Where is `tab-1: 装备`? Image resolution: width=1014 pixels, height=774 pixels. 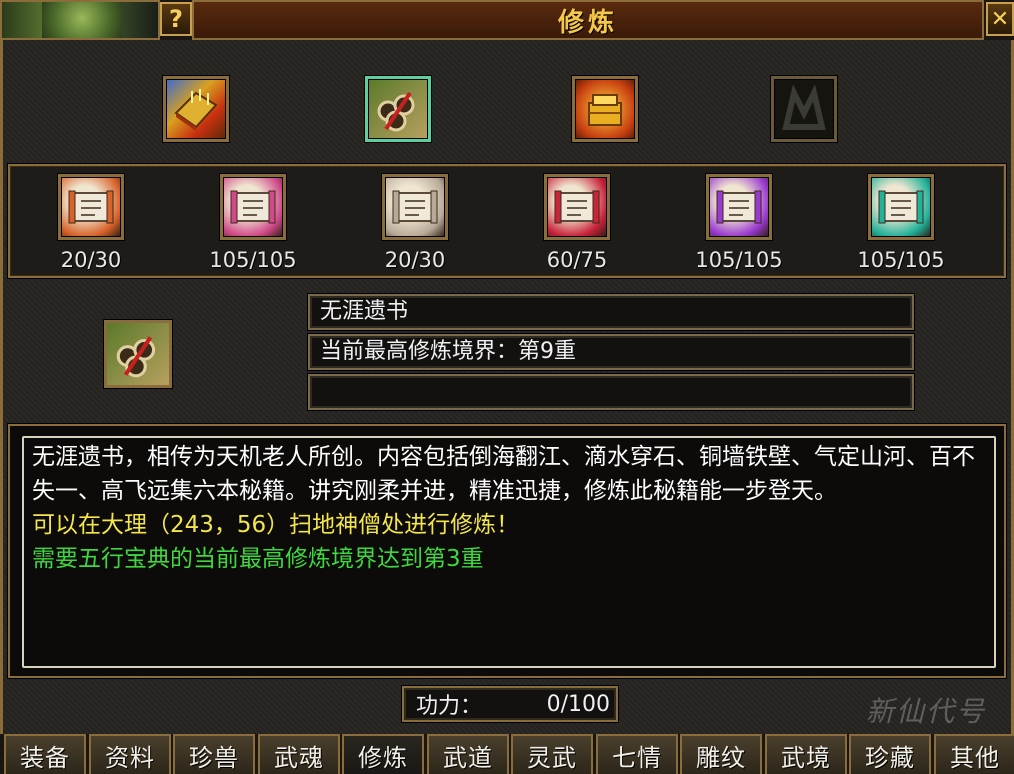
tab-1: 装备 is located at coordinates (45, 754).